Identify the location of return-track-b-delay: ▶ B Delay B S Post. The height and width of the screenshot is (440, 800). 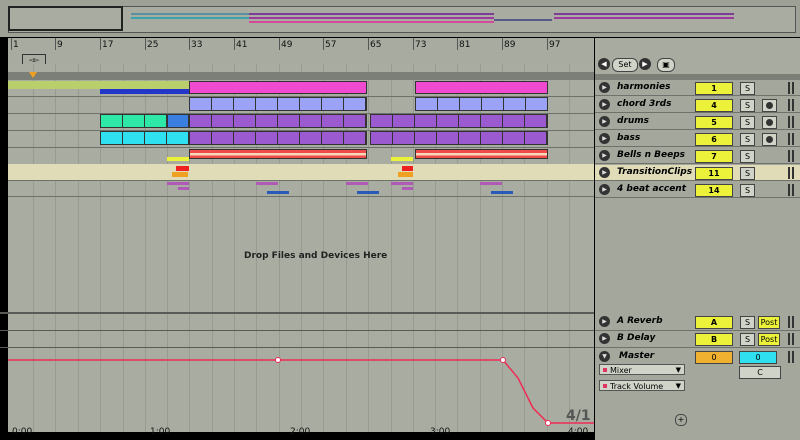
(697, 339).